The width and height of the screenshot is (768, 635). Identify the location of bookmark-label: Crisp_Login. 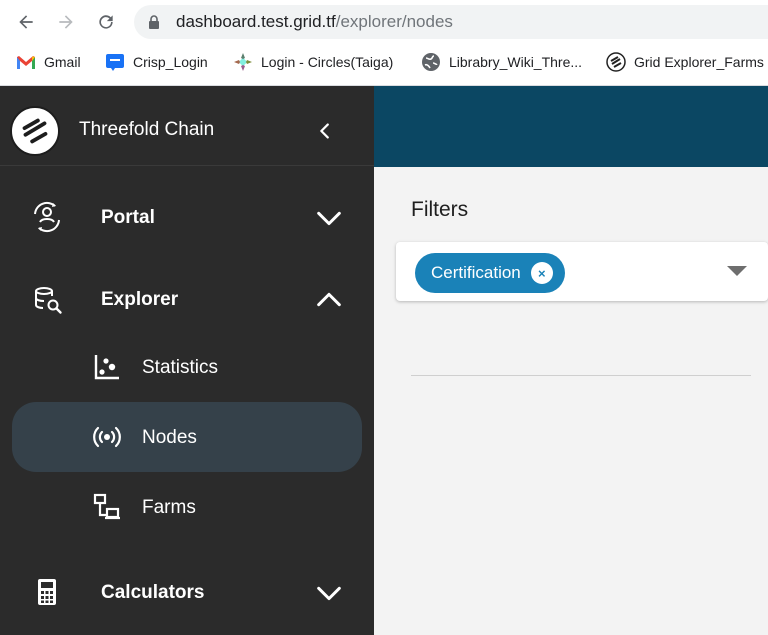
(170, 62).